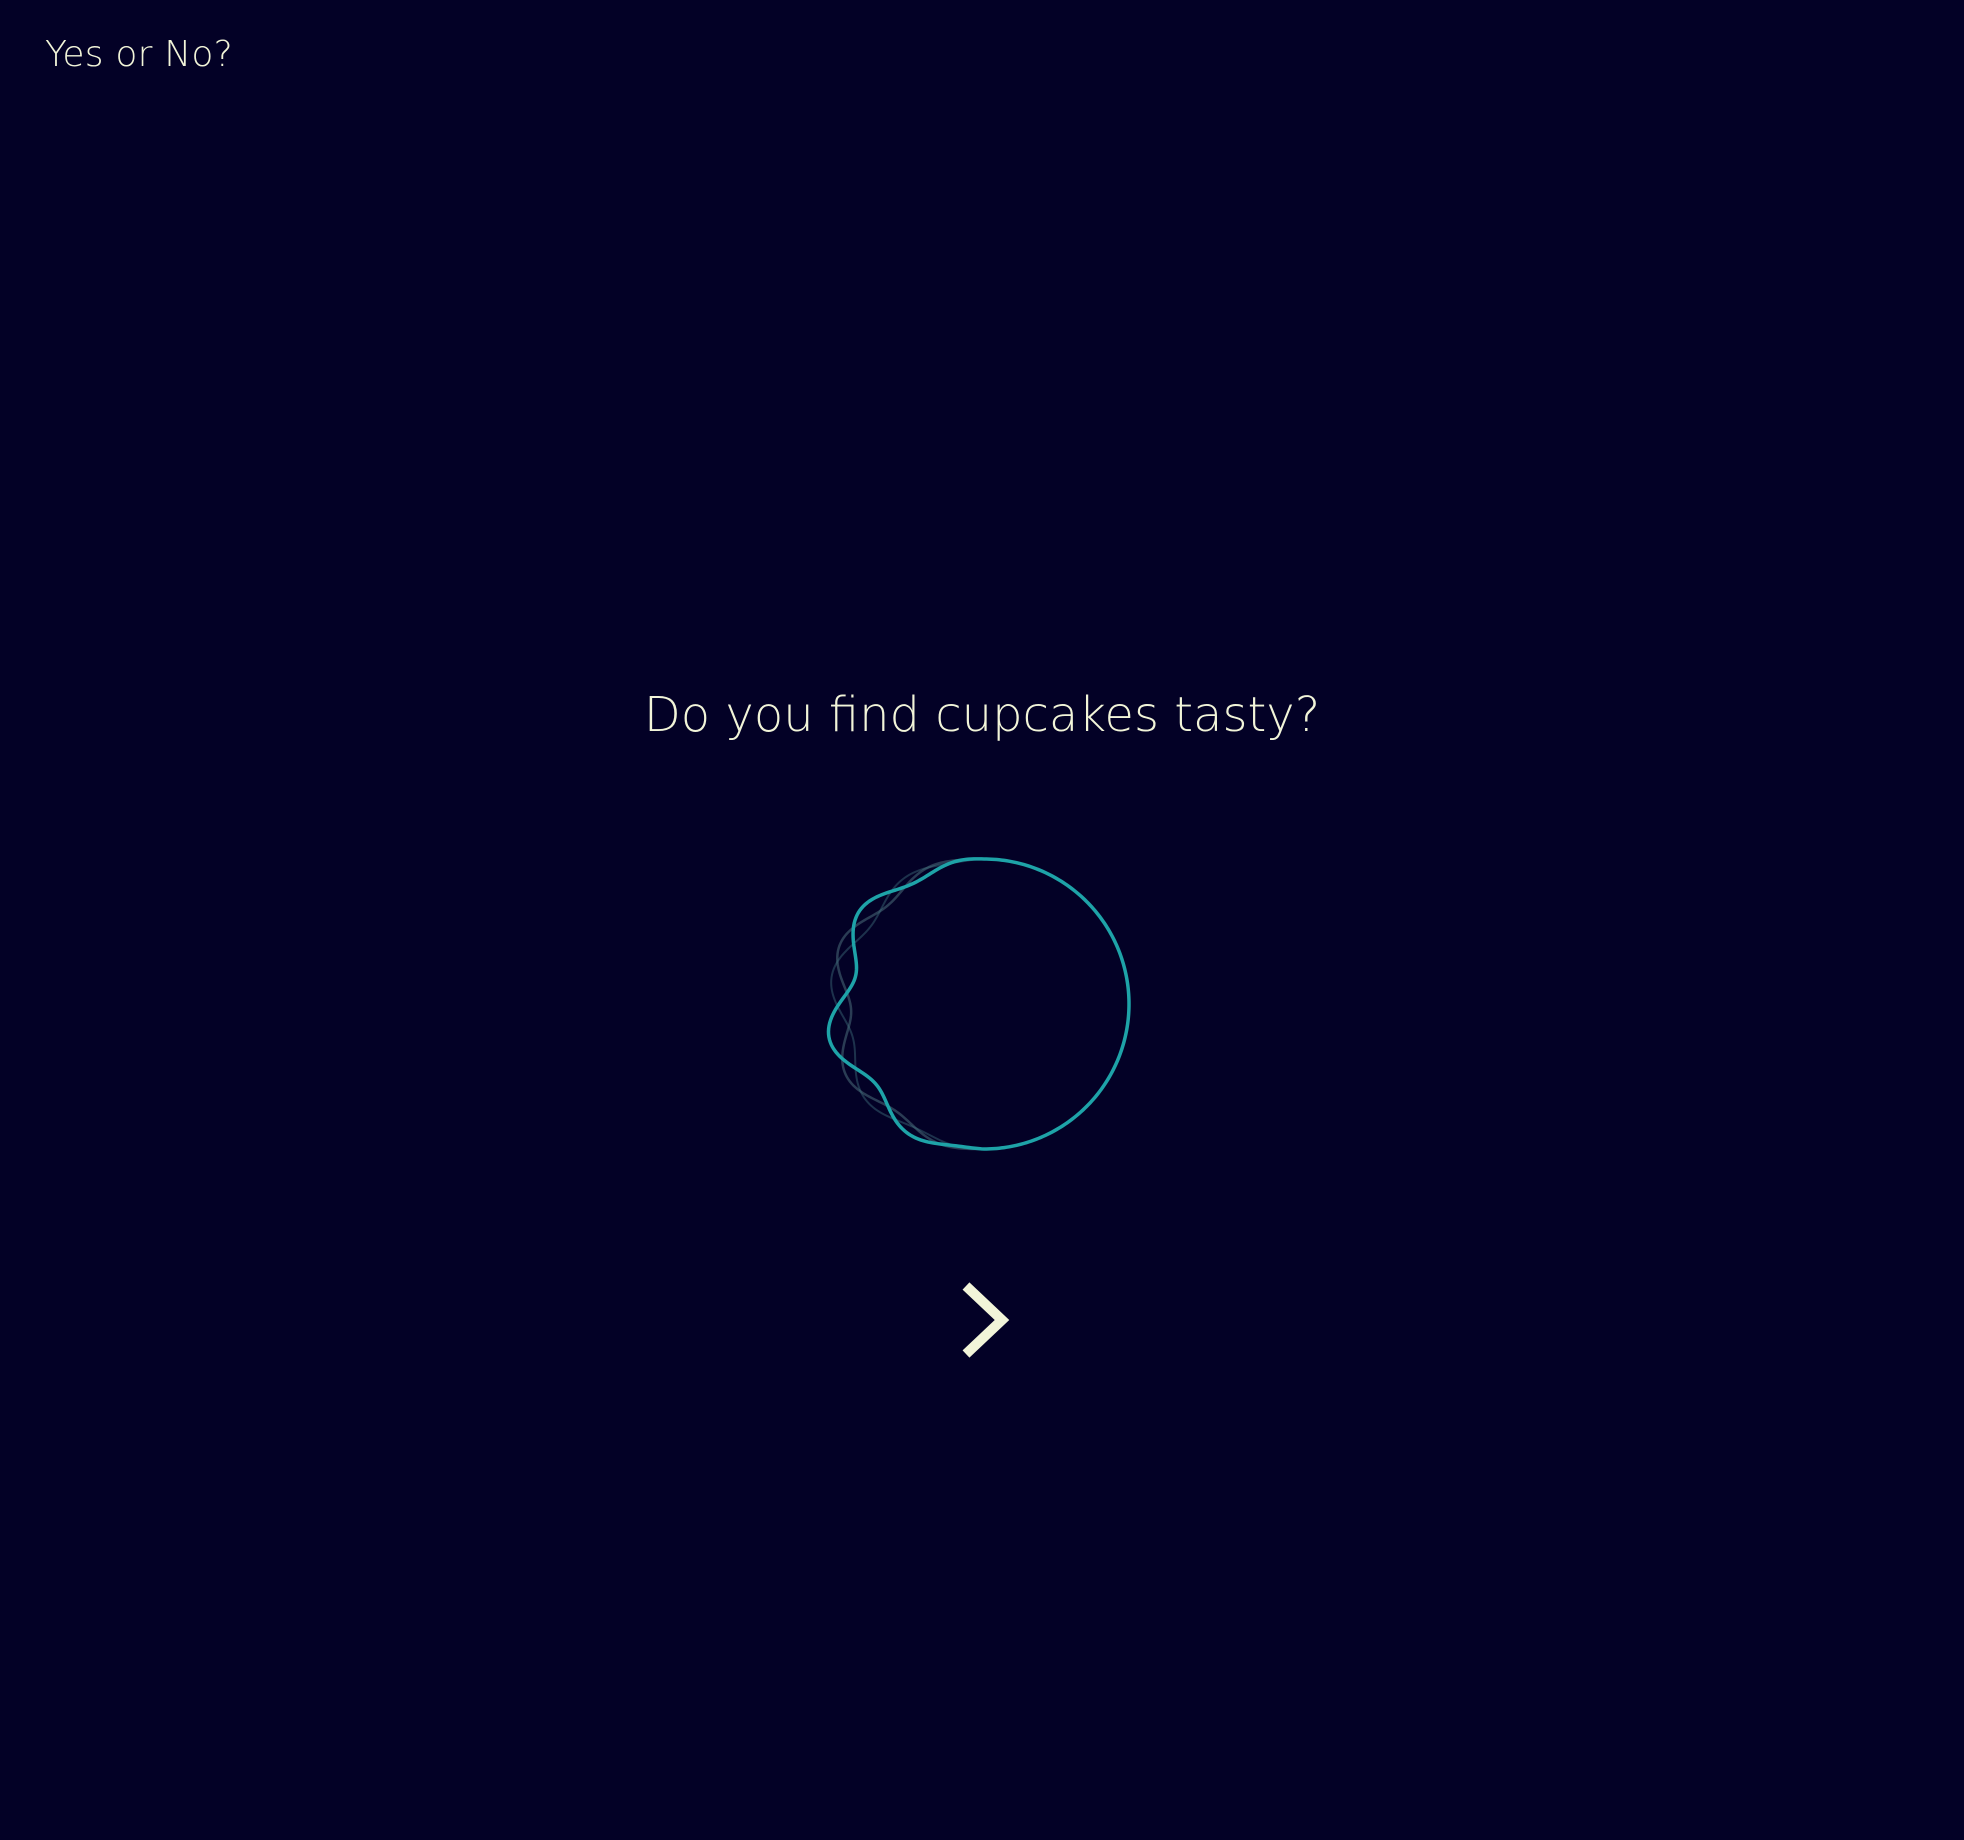 The image size is (1964, 1840). I want to click on waveform-circle-icon, so click(979, 1009).